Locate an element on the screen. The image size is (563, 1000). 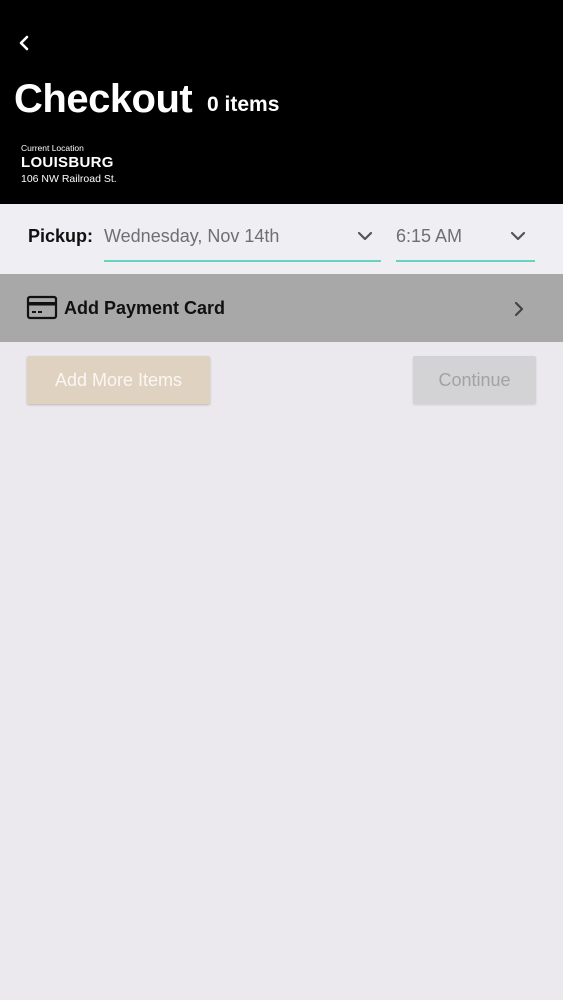
pickup-date-value: Wednesday, Nov 14th is located at coordinates (192, 236).